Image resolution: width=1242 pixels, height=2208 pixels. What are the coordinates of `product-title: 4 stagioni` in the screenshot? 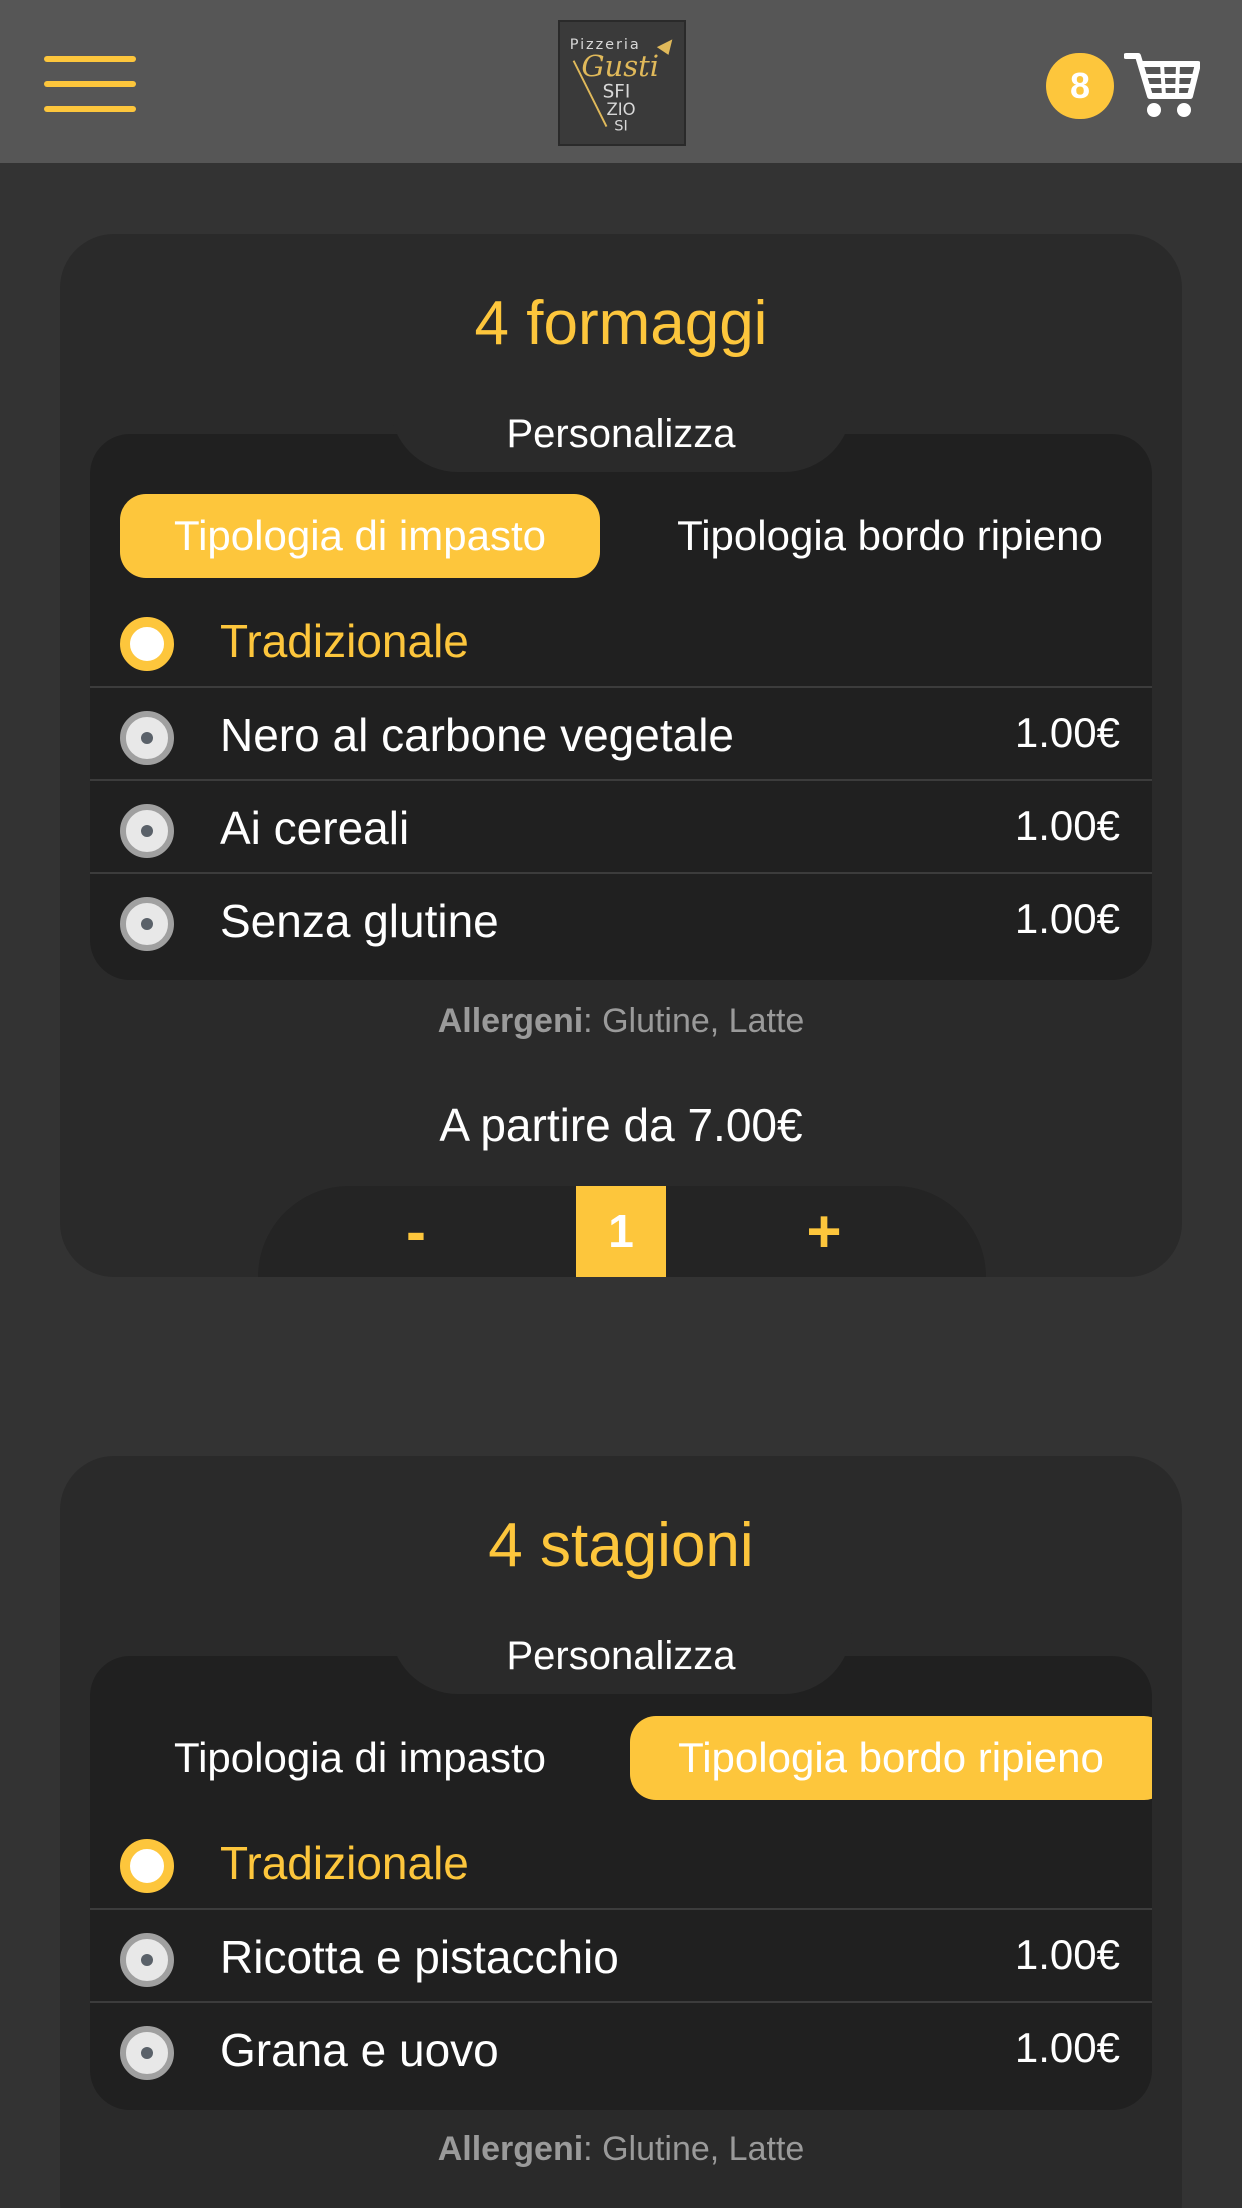 It's located at (621, 1545).